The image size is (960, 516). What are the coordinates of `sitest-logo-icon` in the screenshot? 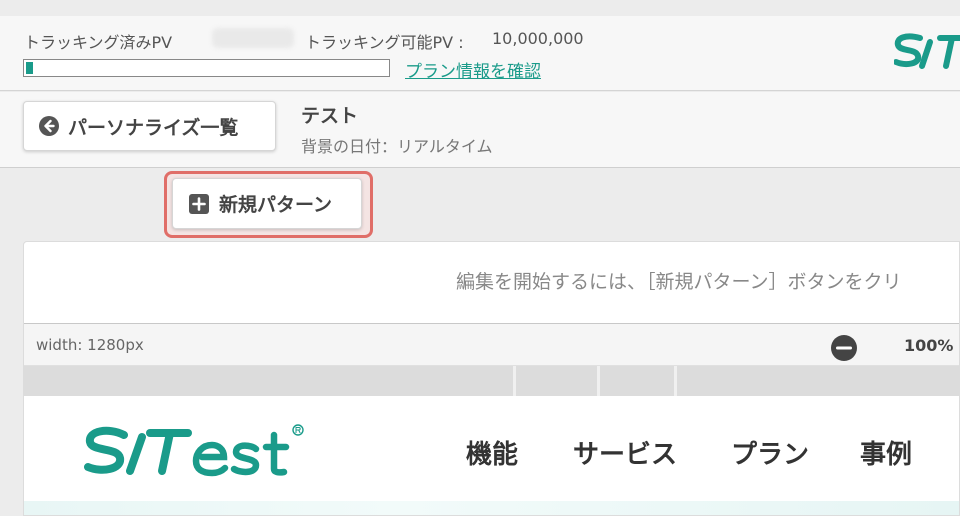 It's located at (927, 51).